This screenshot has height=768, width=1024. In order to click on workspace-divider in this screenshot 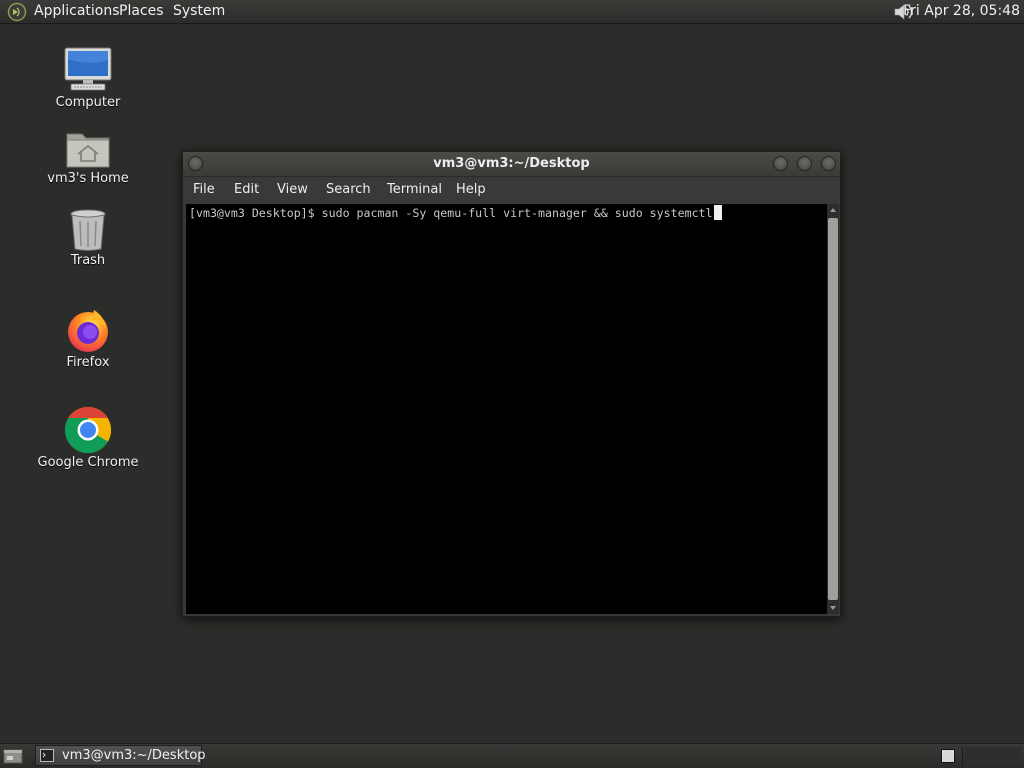, I will do `click(962, 756)`.